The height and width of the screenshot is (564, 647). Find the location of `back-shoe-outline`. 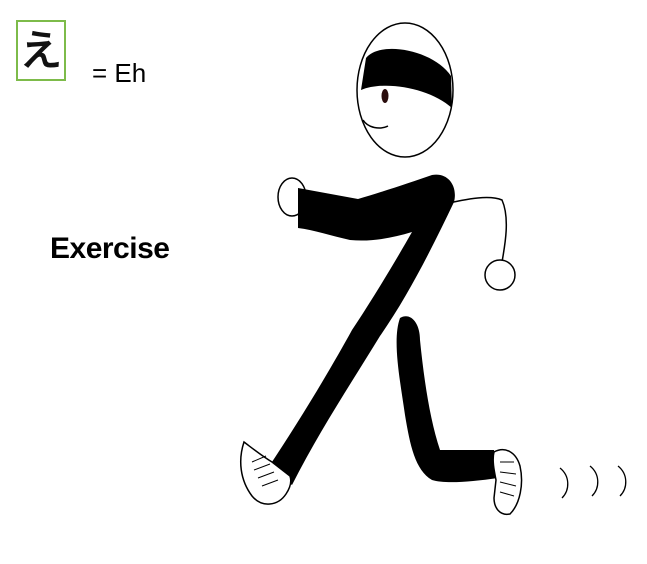

back-shoe-outline is located at coordinates (507, 482).